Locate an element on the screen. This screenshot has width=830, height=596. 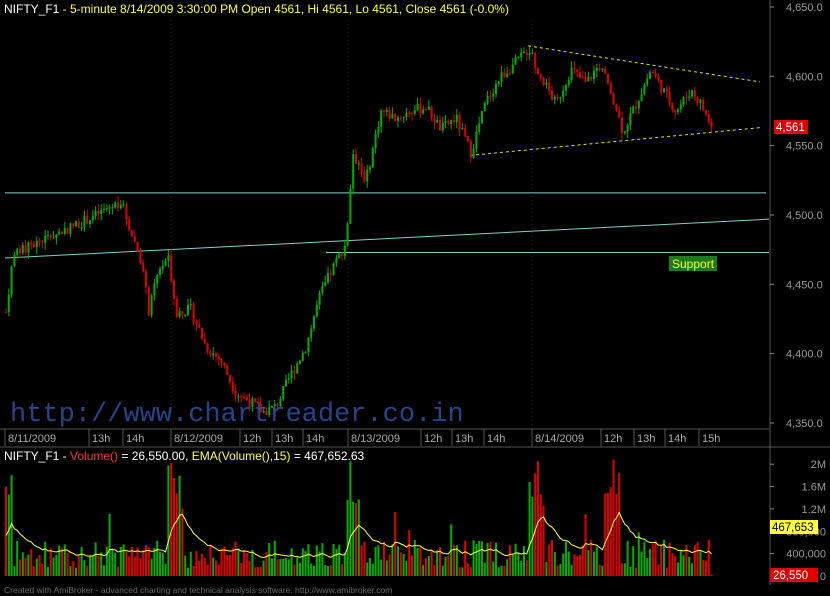
time-tick-label: 14h is located at coordinates (135, 439).